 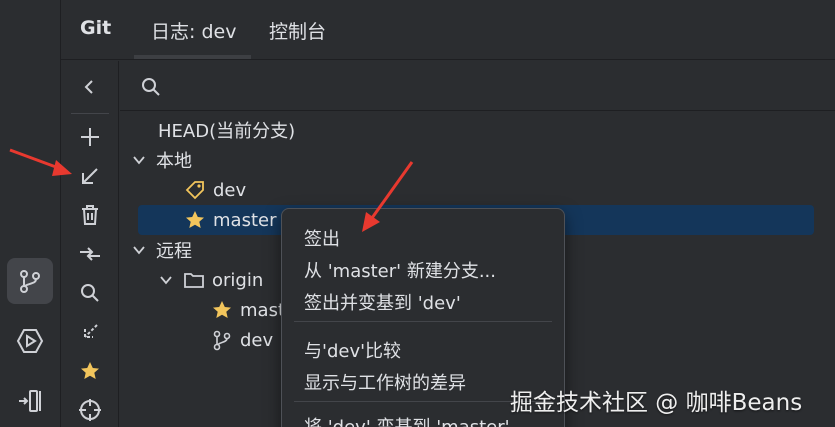 I want to click on delete-icon, so click(x=90, y=215).